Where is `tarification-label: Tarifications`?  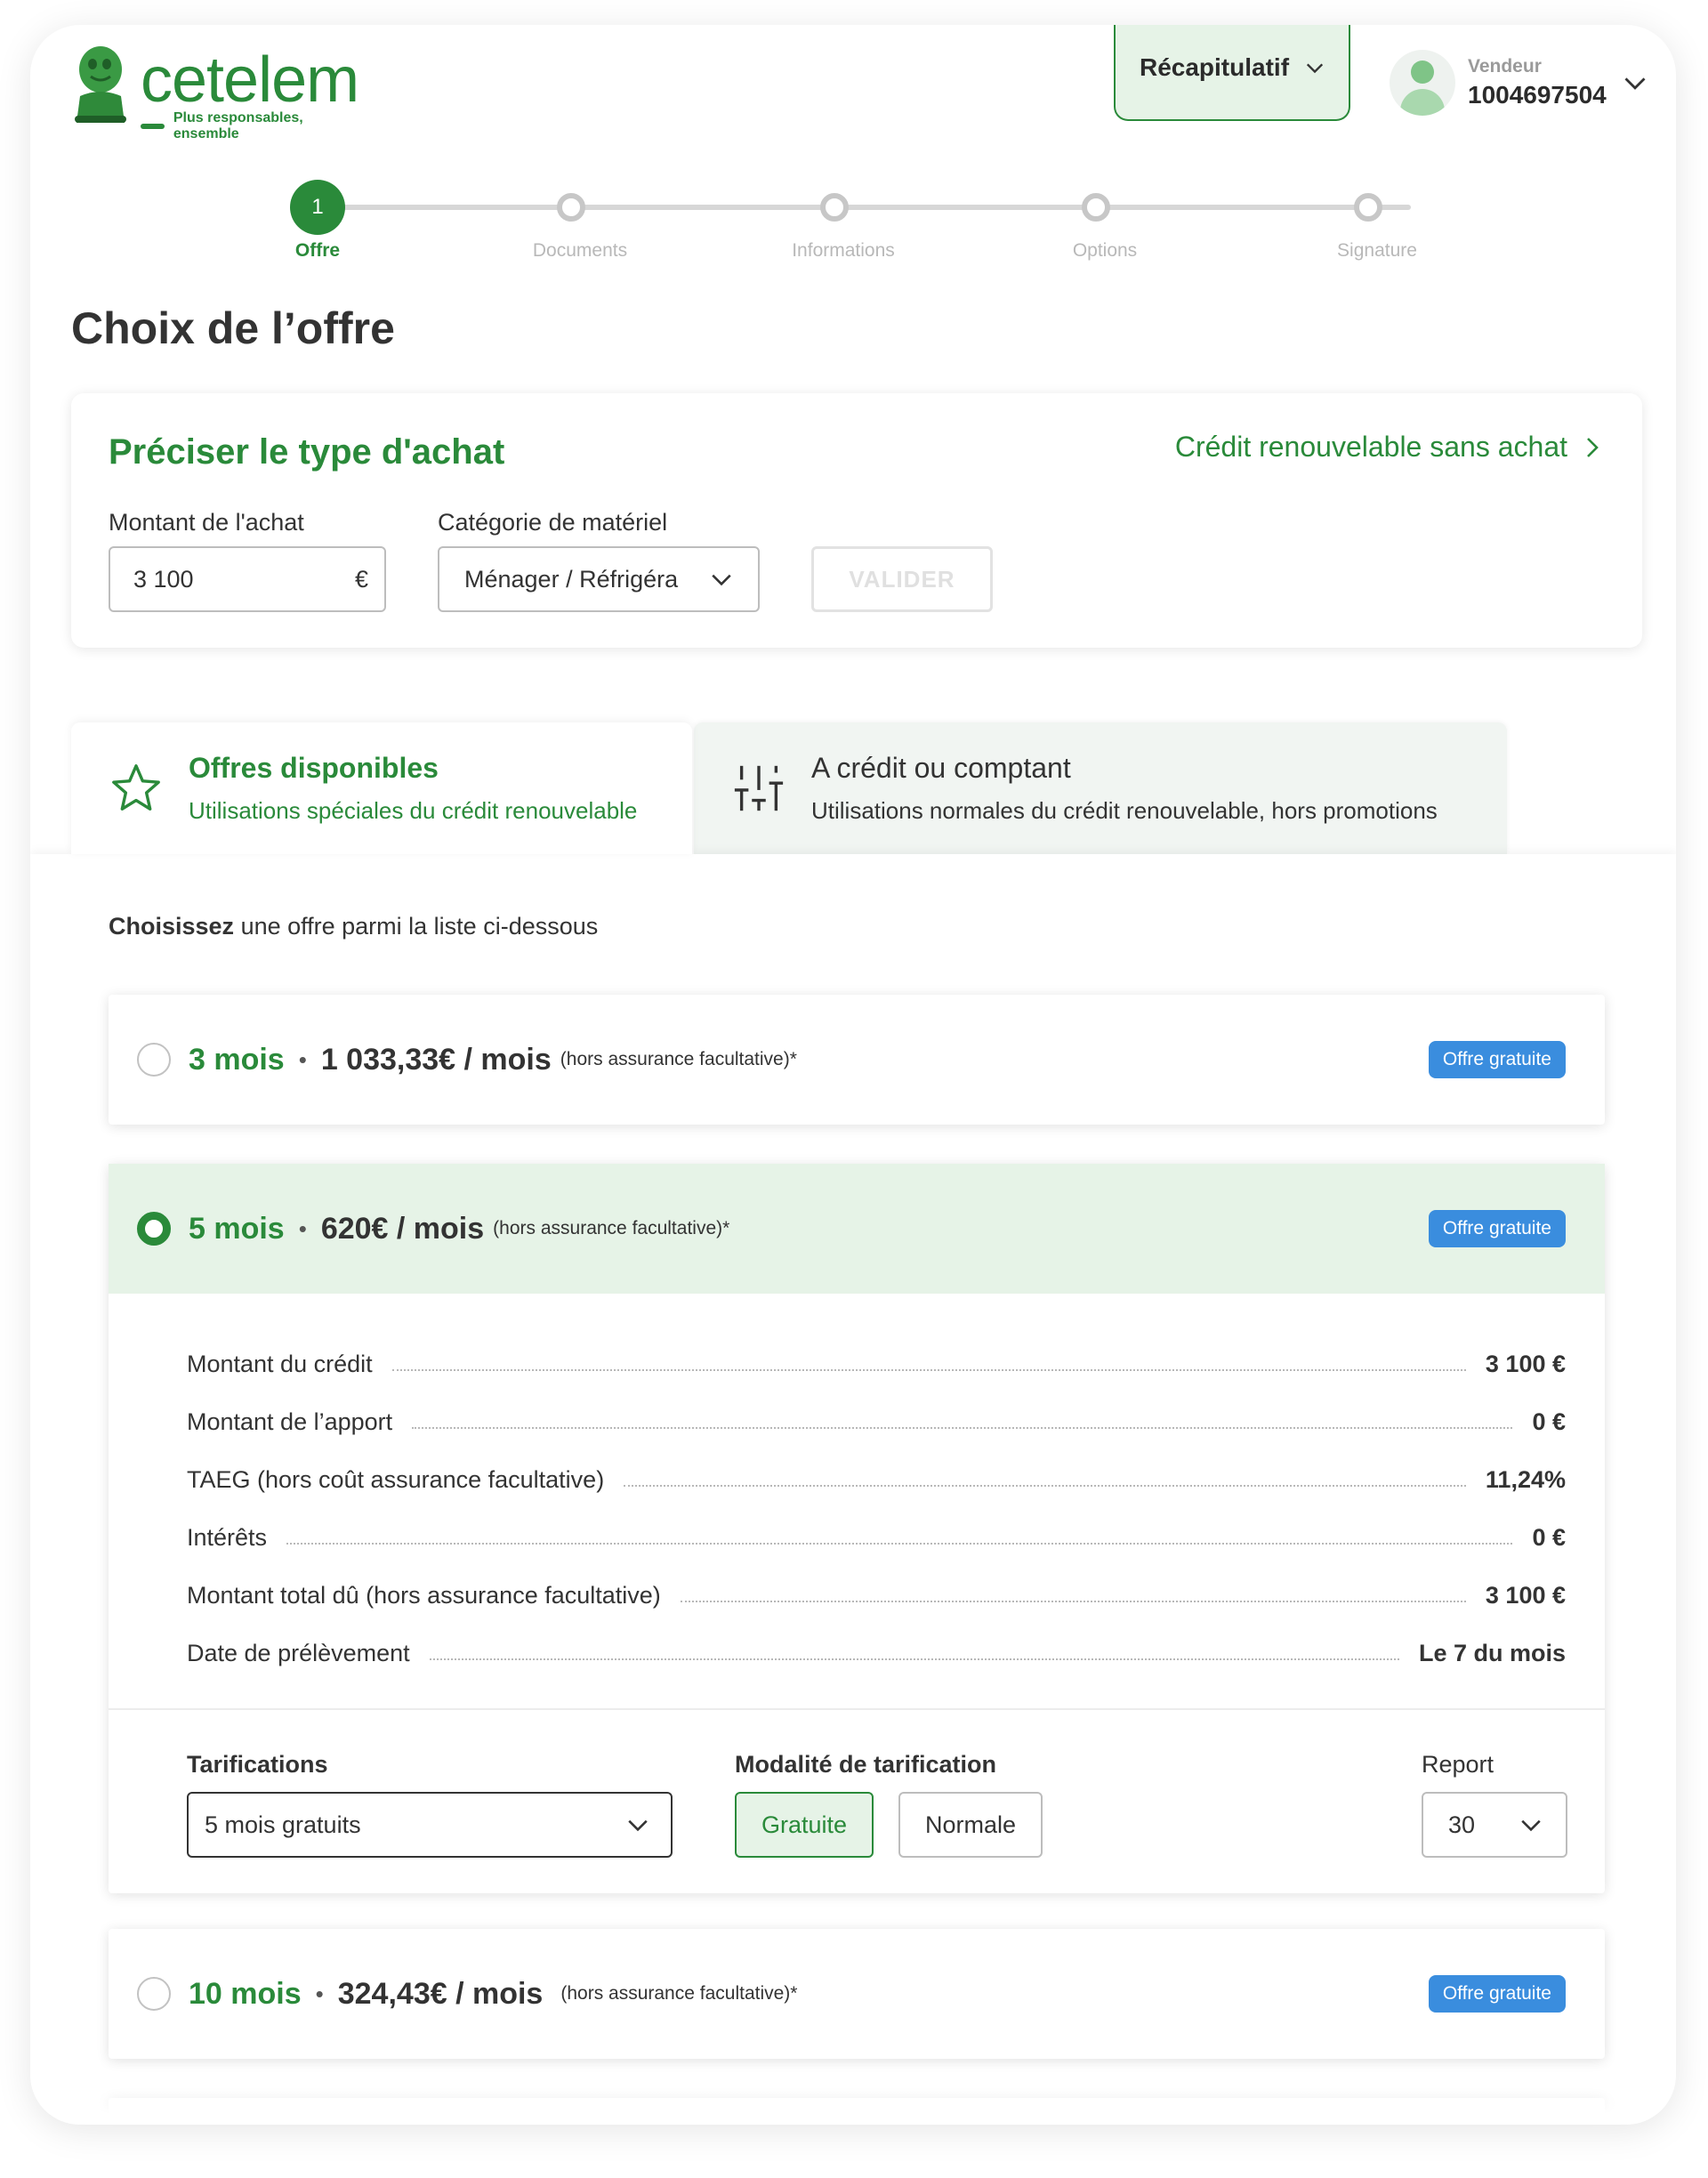 tarification-label: Tarifications is located at coordinates (257, 1764).